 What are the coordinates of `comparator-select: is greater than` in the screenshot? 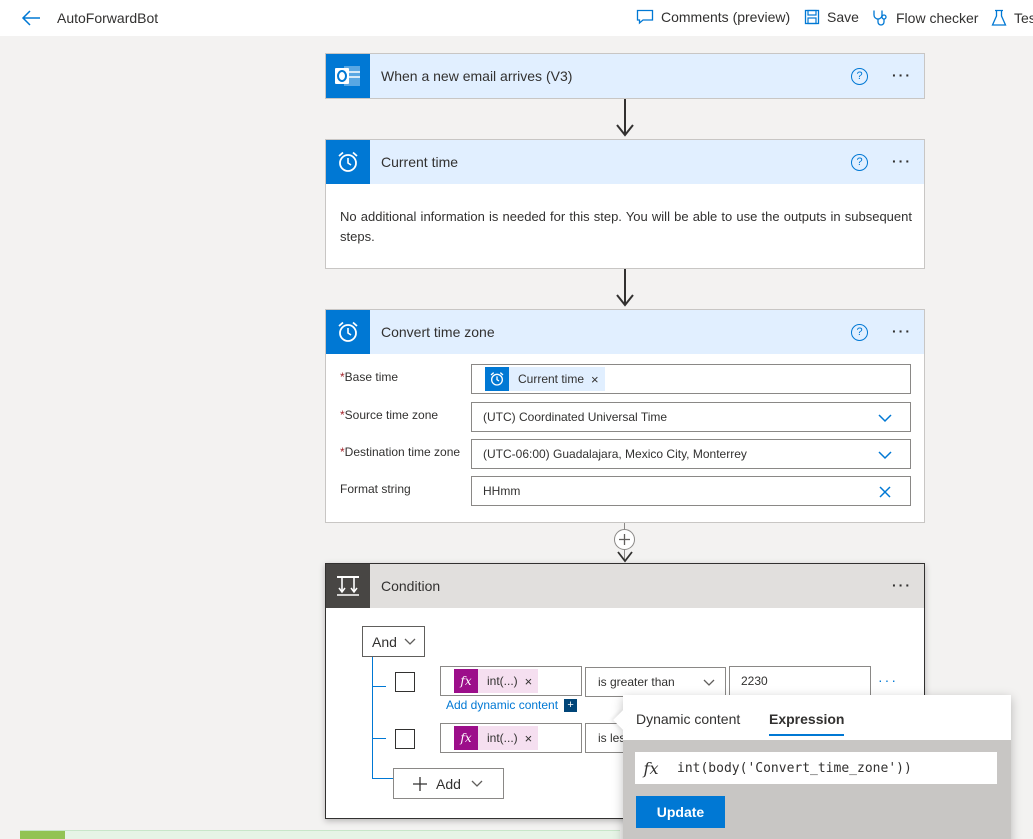 It's located at (655, 682).